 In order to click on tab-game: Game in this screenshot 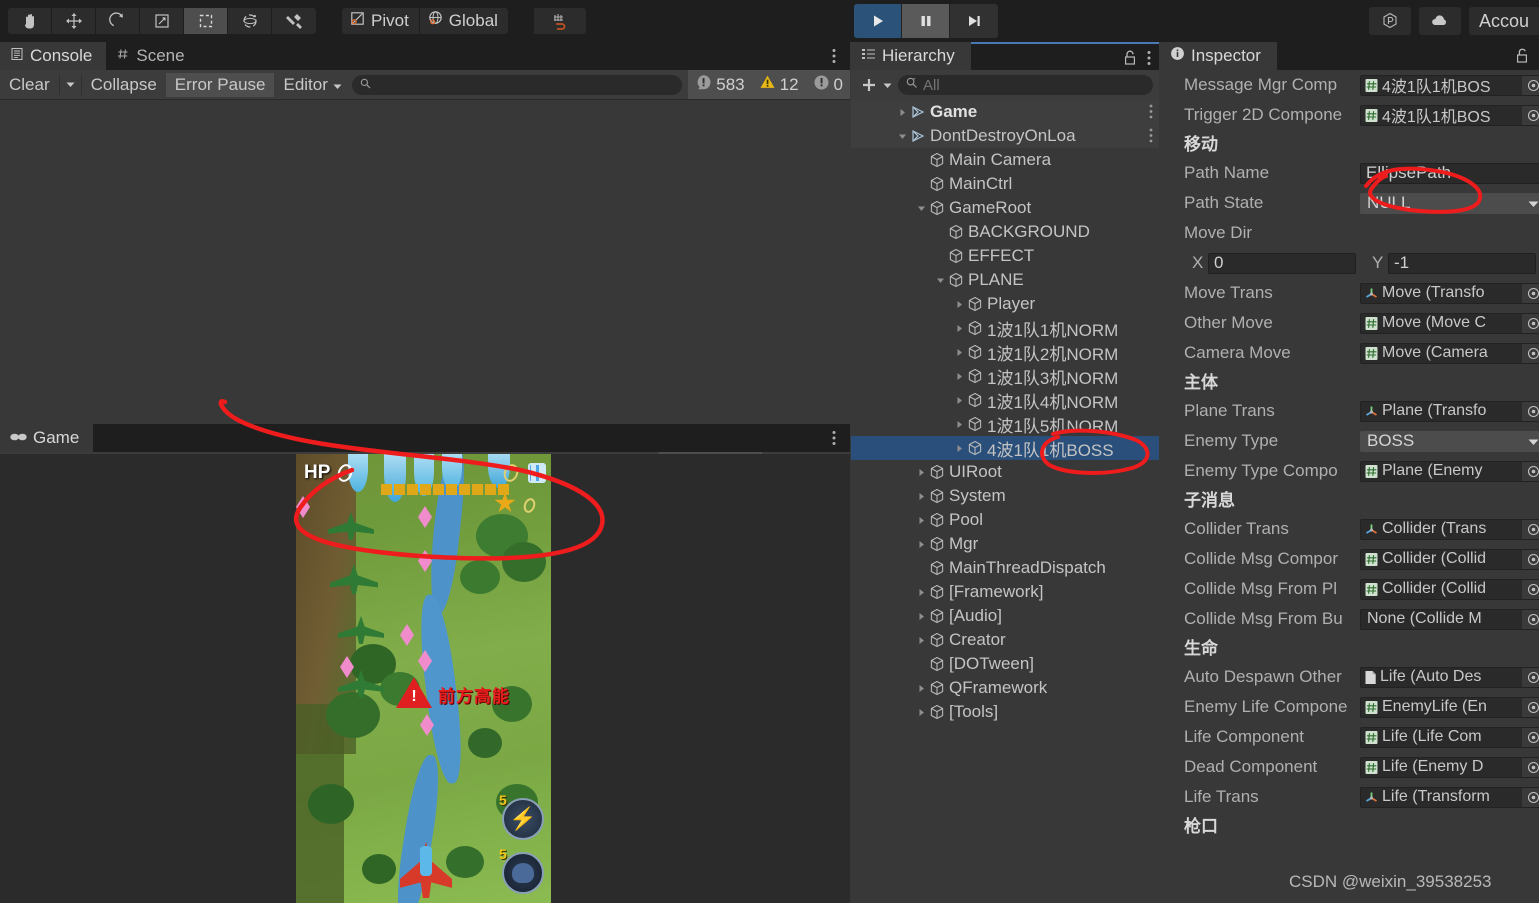, I will do `click(47, 438)`.